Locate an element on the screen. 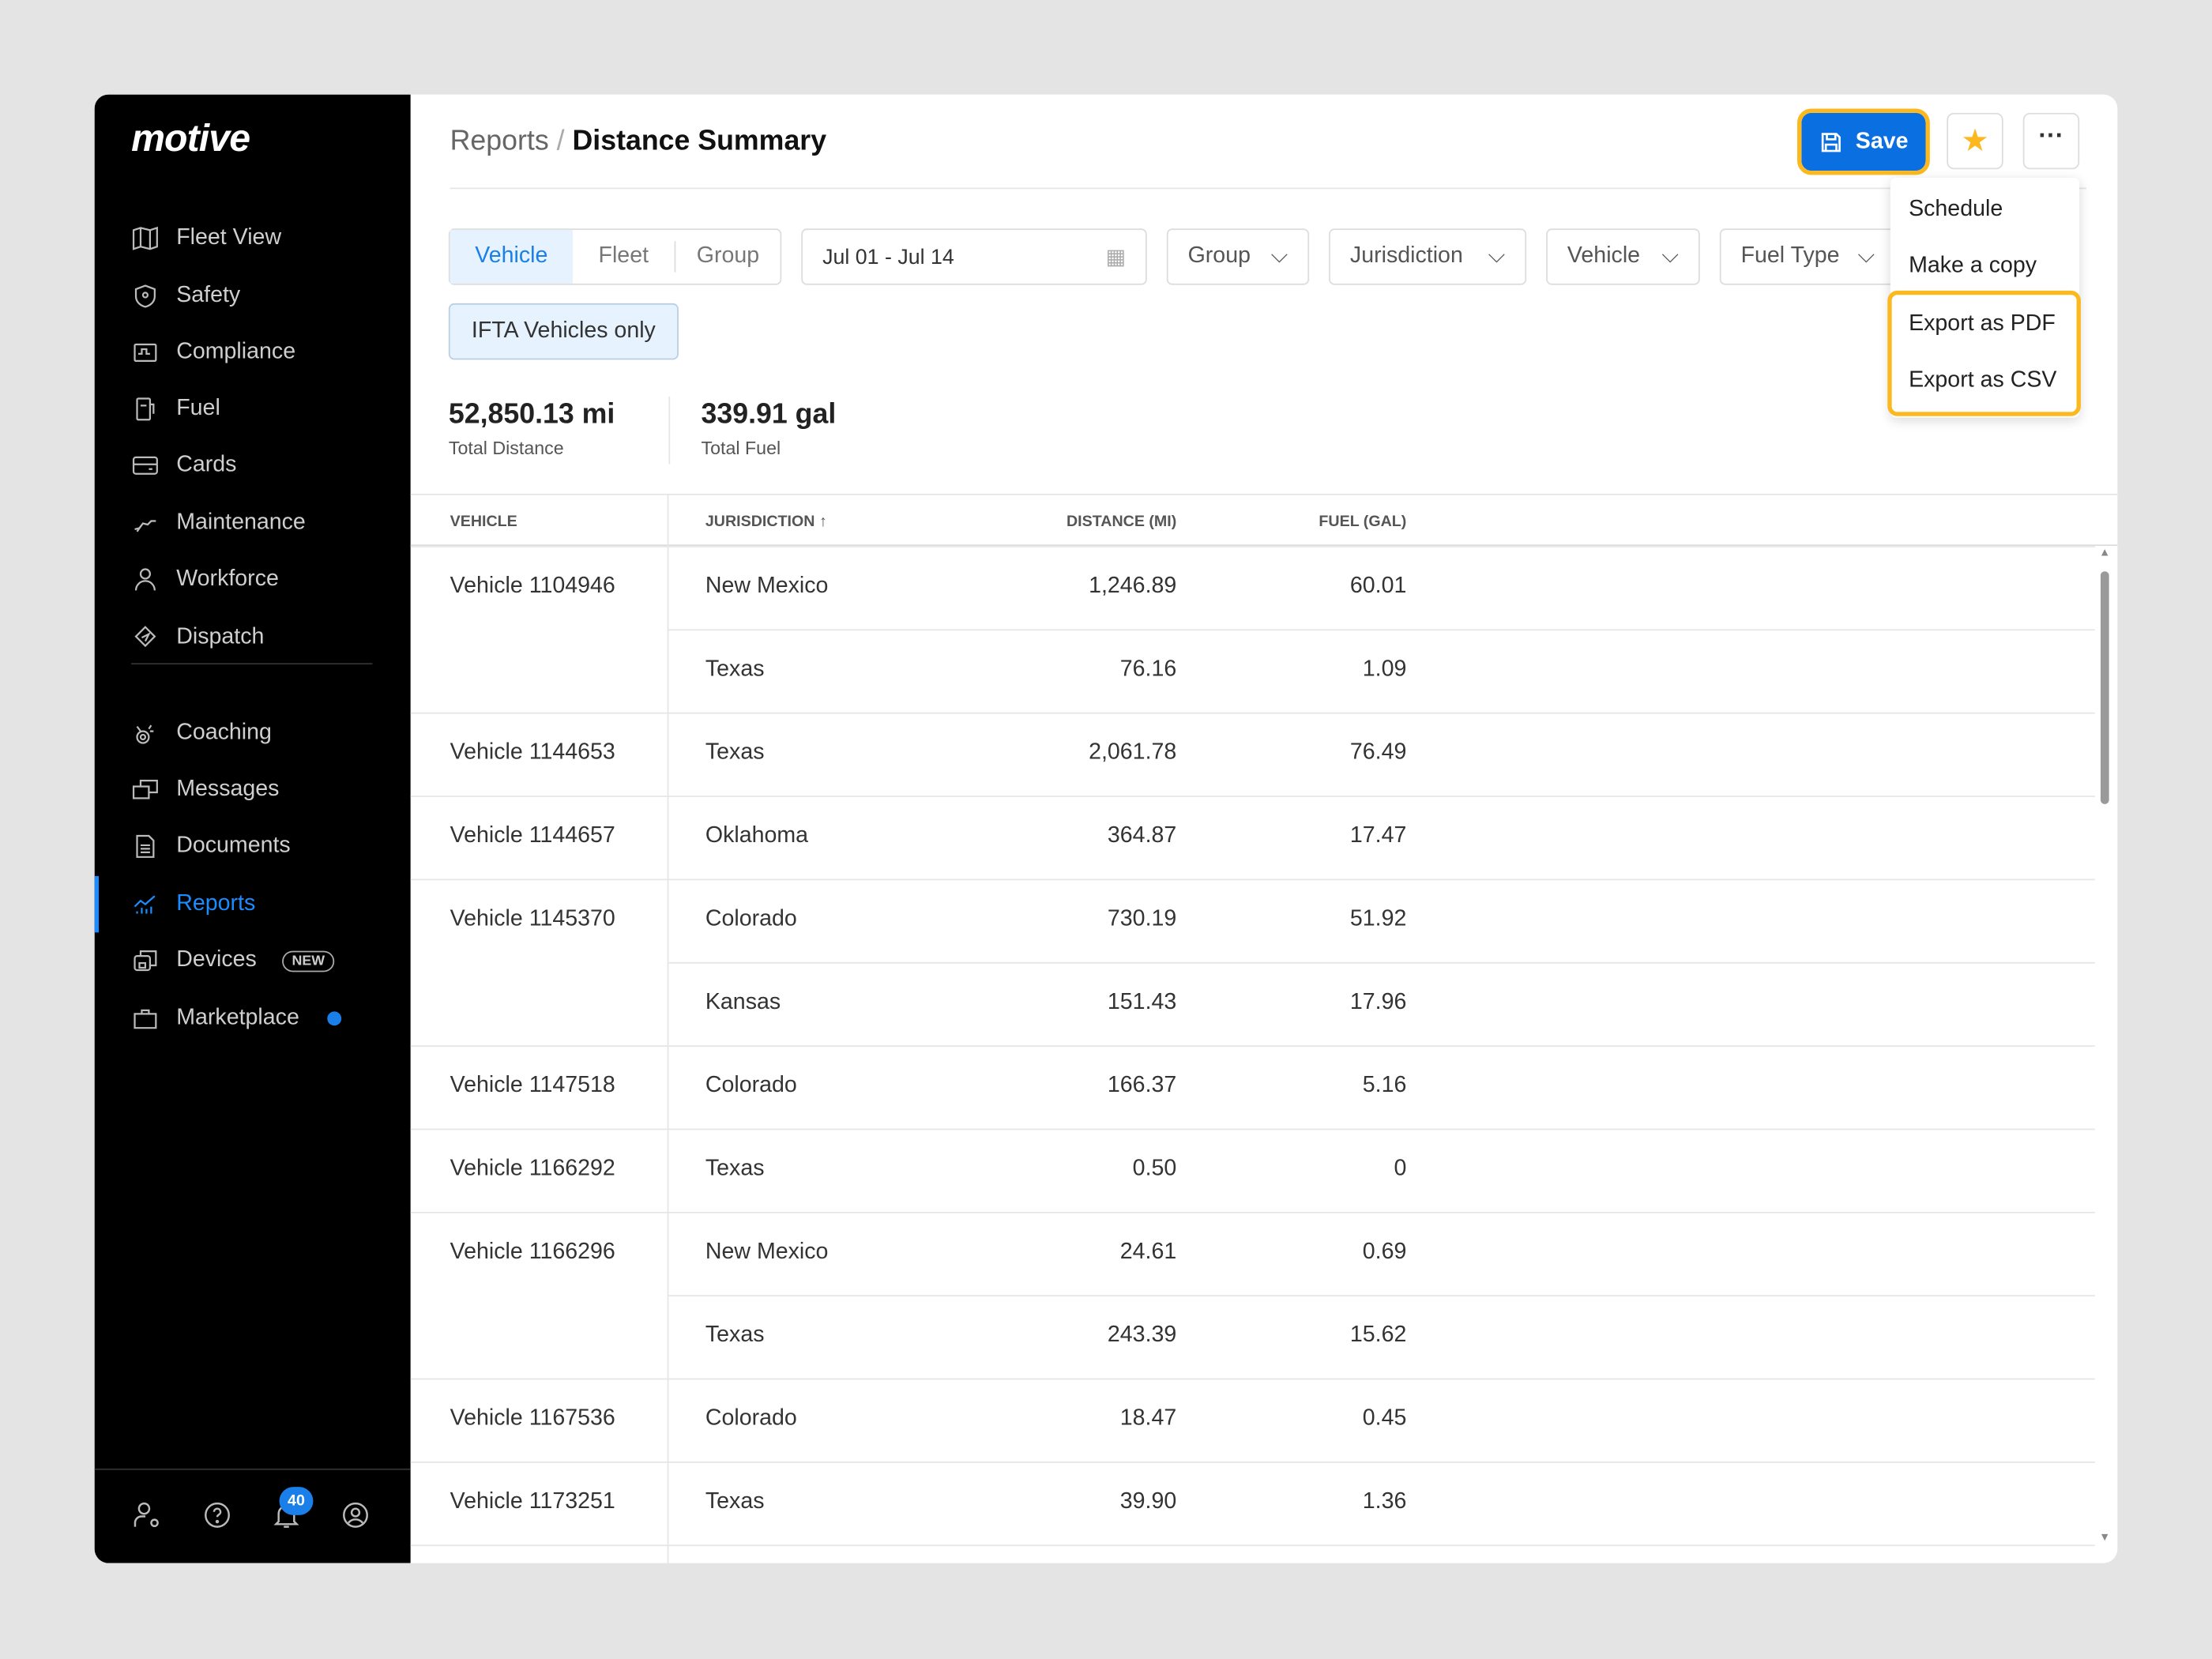 The image size is (2212, 1659). motive-logo: motive is located at coordinates (190, 139).